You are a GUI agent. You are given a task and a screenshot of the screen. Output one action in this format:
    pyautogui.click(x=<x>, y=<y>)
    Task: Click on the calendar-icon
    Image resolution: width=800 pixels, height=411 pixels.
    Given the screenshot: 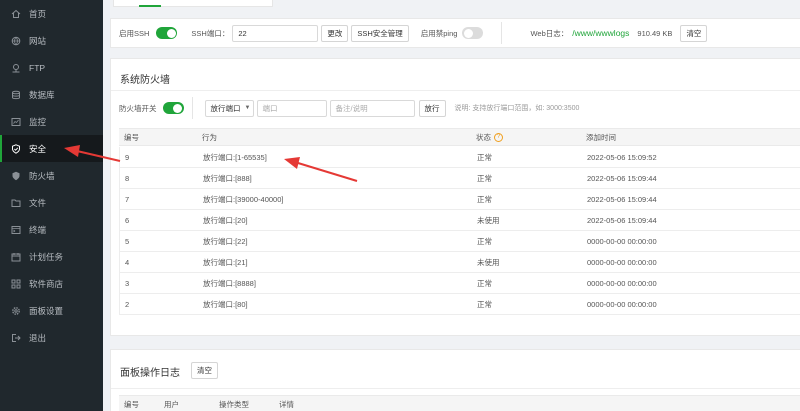 What is the action you would take?
    pyautogui.click(x=16, y=257)
    